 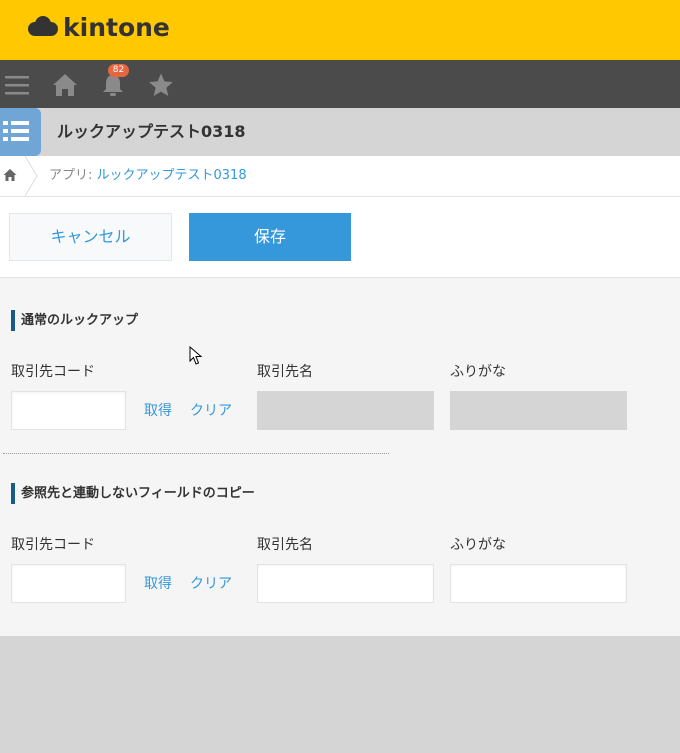 I want to click on breadcrumb-trail: アプリ: ルックアップテスト0318, so click(x=148, y=176).